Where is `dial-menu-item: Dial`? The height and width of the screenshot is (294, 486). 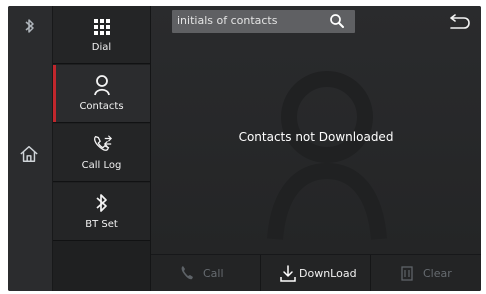
dial-menu-item: Dial is located at coordinates (101, 35).